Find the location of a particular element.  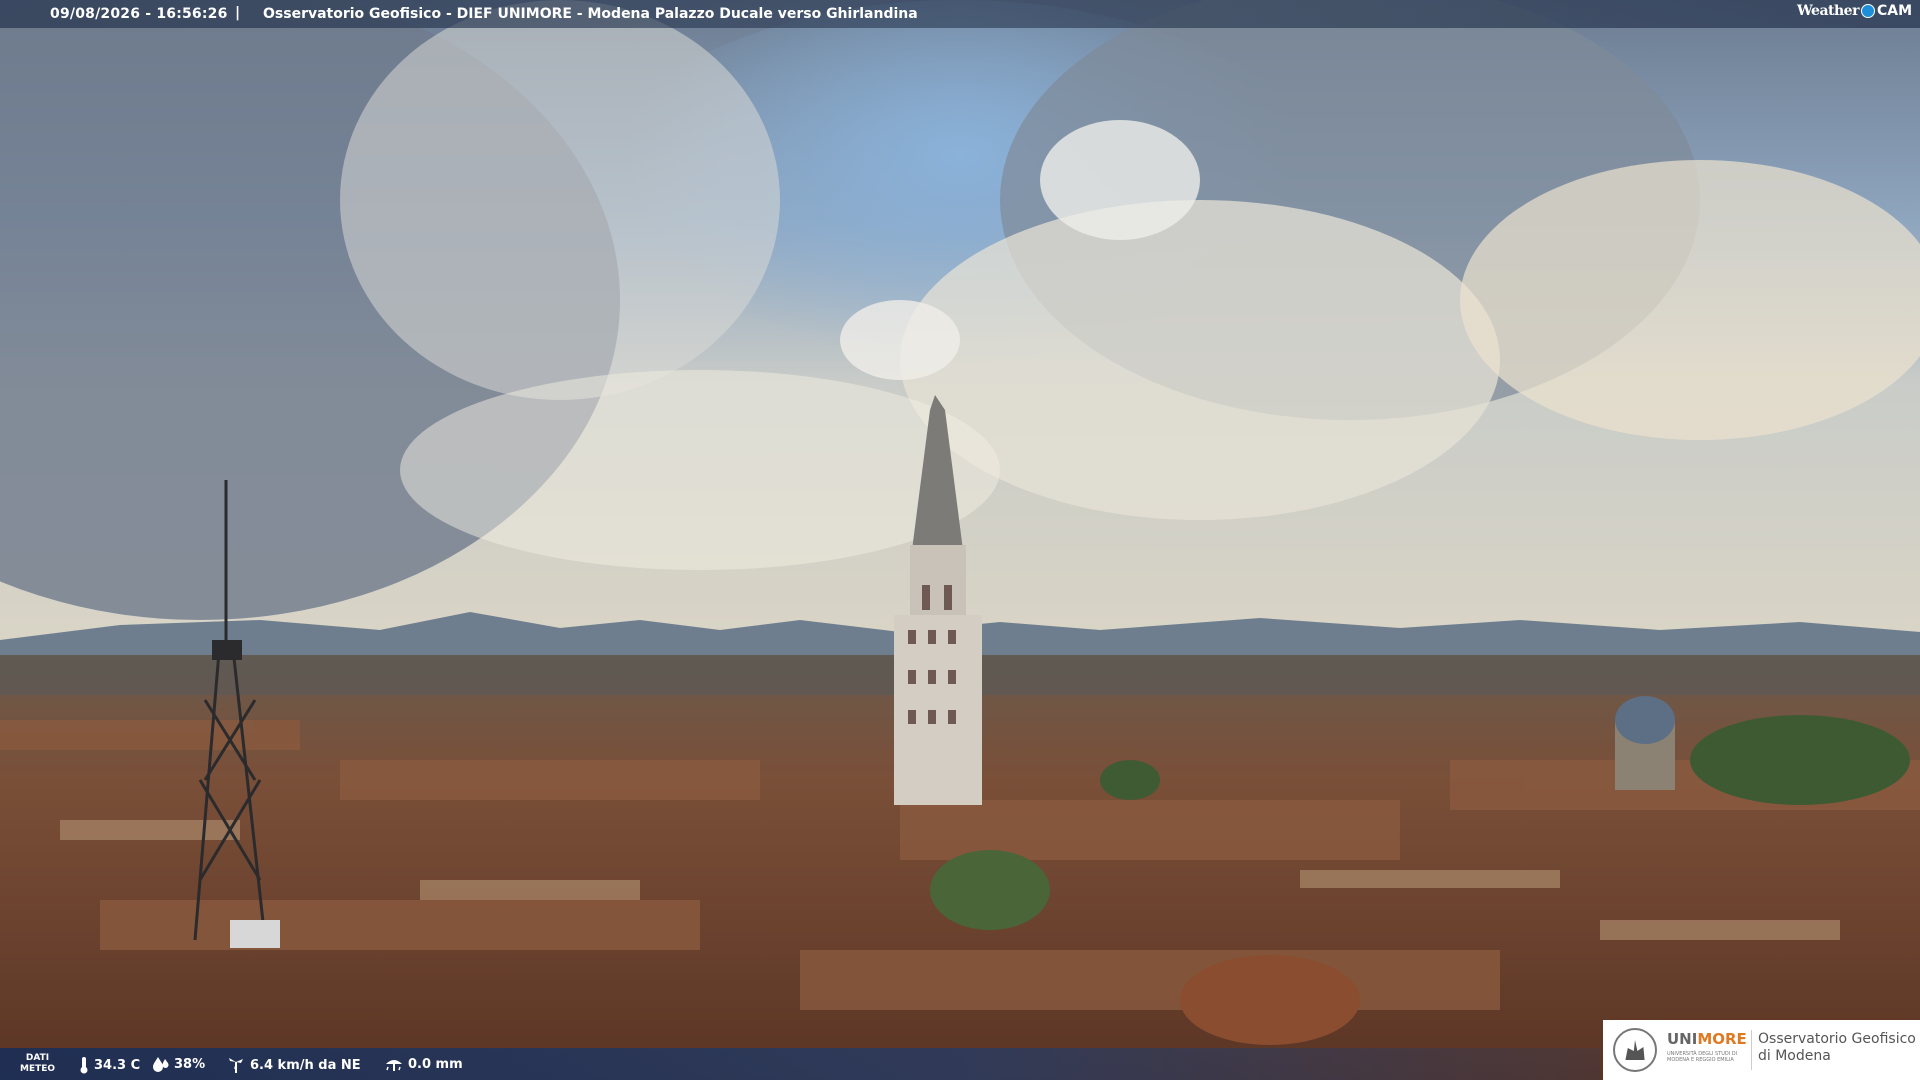

observatory-line1: Osservatorio Geofisico is located at coordinates (1837, 1039).